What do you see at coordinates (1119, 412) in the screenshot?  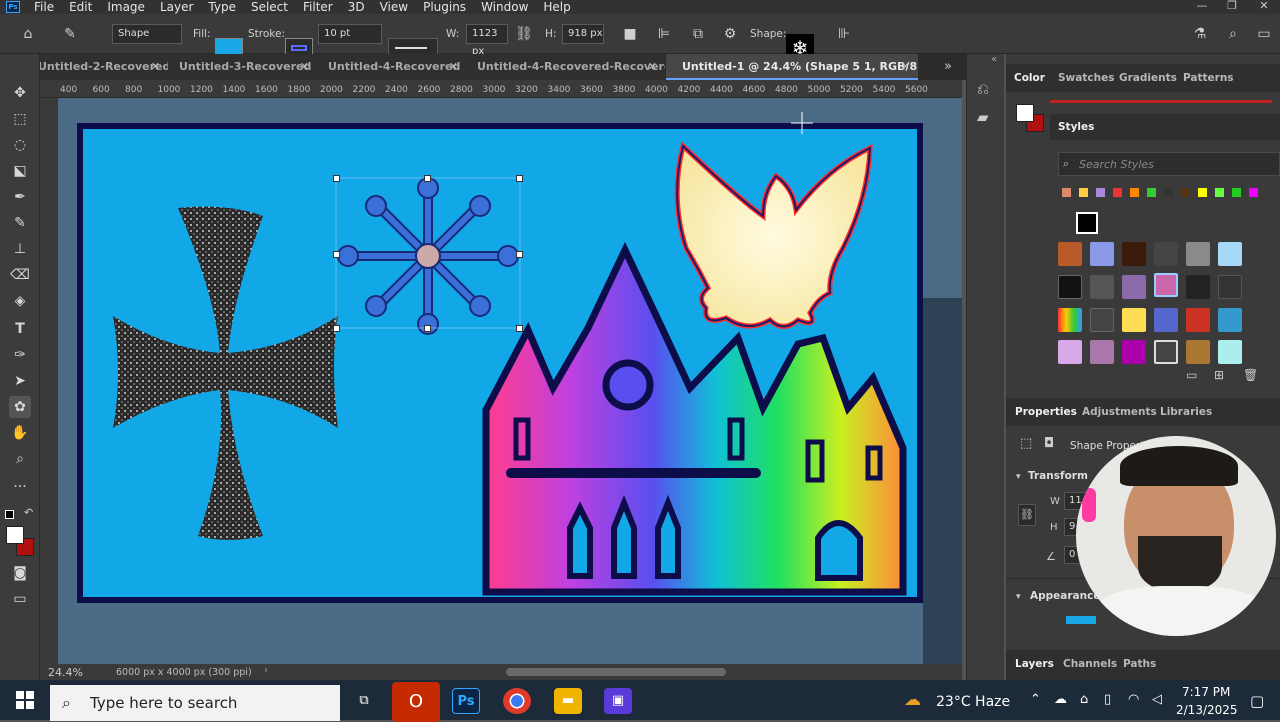 I see `tab-adjustments: Adjustments` at bounding box center [1119, 412].